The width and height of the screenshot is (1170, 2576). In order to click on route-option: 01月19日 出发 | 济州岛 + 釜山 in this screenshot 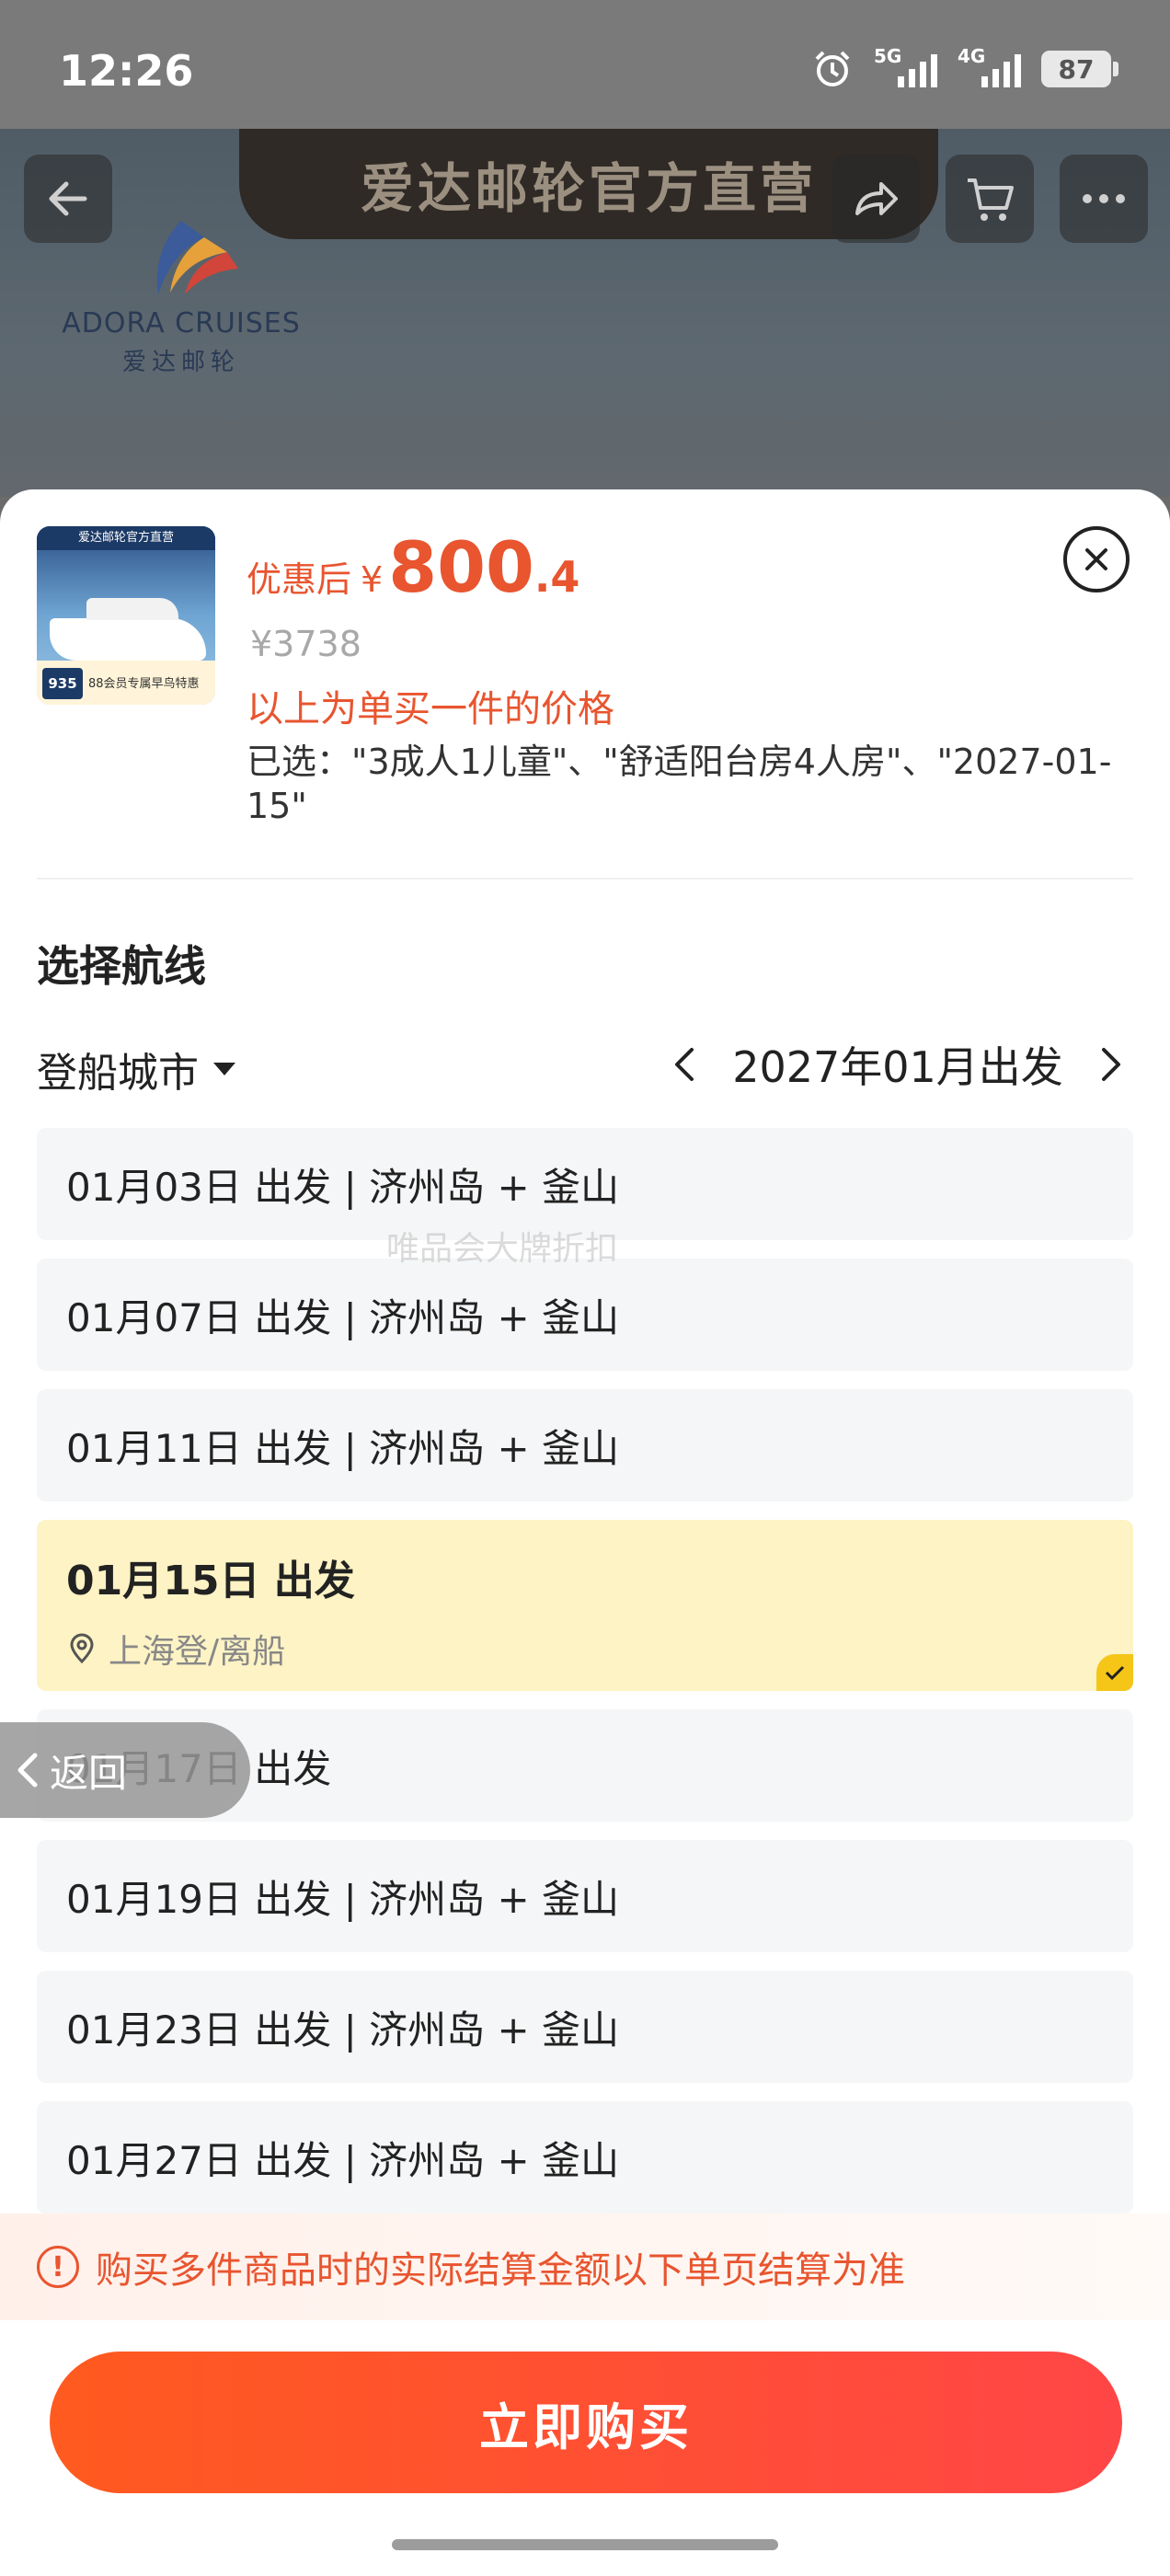, I will do `click(585, 1896)`.